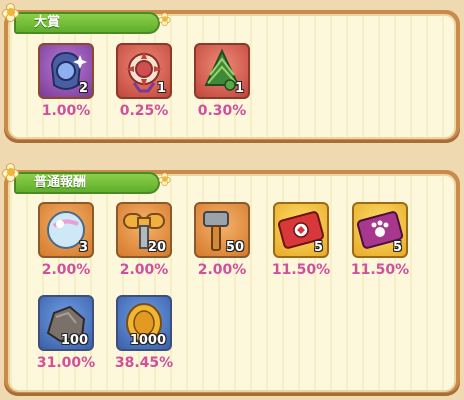 This screenshot has height=400, width=464. What do you see at coordinates (144, 363) in the screenshot?
I see `item-drop-rate: 38.45%` at bounding box center [144, 363].